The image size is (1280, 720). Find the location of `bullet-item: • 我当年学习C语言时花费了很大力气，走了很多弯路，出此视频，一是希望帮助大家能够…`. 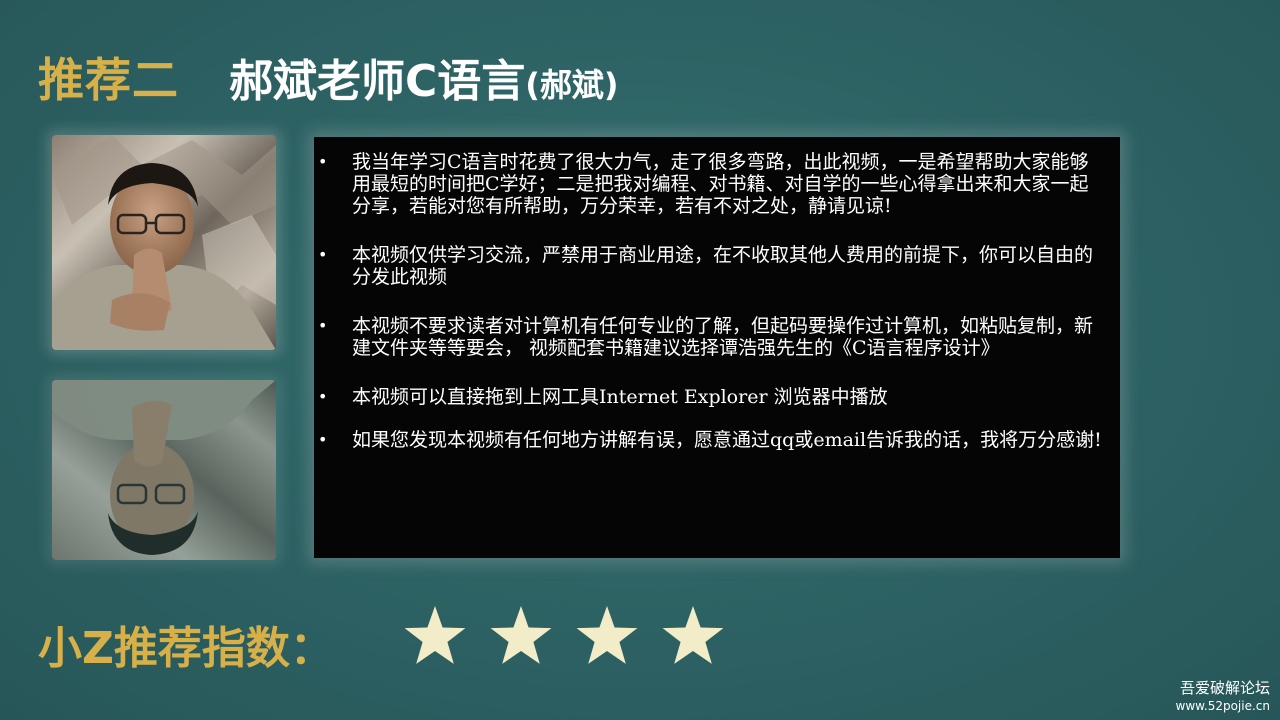

bullet-item: • 我当年学习C语言时花费了很大力气，走了很多弯路，出此视频，一是希望帮助大家能够… is located at coordinates (710, 184).